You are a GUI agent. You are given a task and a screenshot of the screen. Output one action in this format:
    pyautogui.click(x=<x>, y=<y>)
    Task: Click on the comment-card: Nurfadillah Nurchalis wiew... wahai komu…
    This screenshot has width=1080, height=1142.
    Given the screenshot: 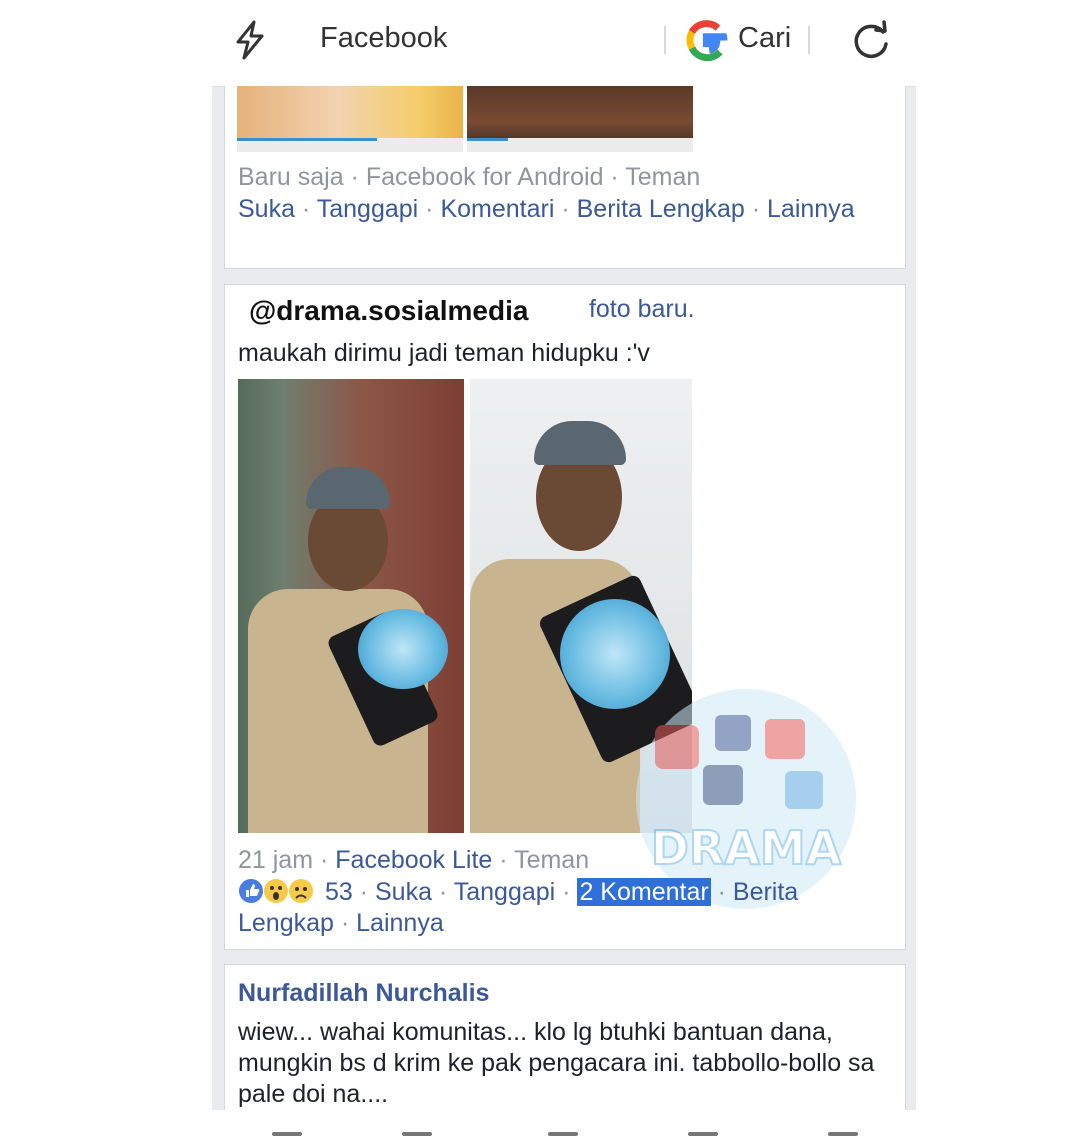 What is the action you would take?
    pyautogui.click(x=565, y=1037)
    